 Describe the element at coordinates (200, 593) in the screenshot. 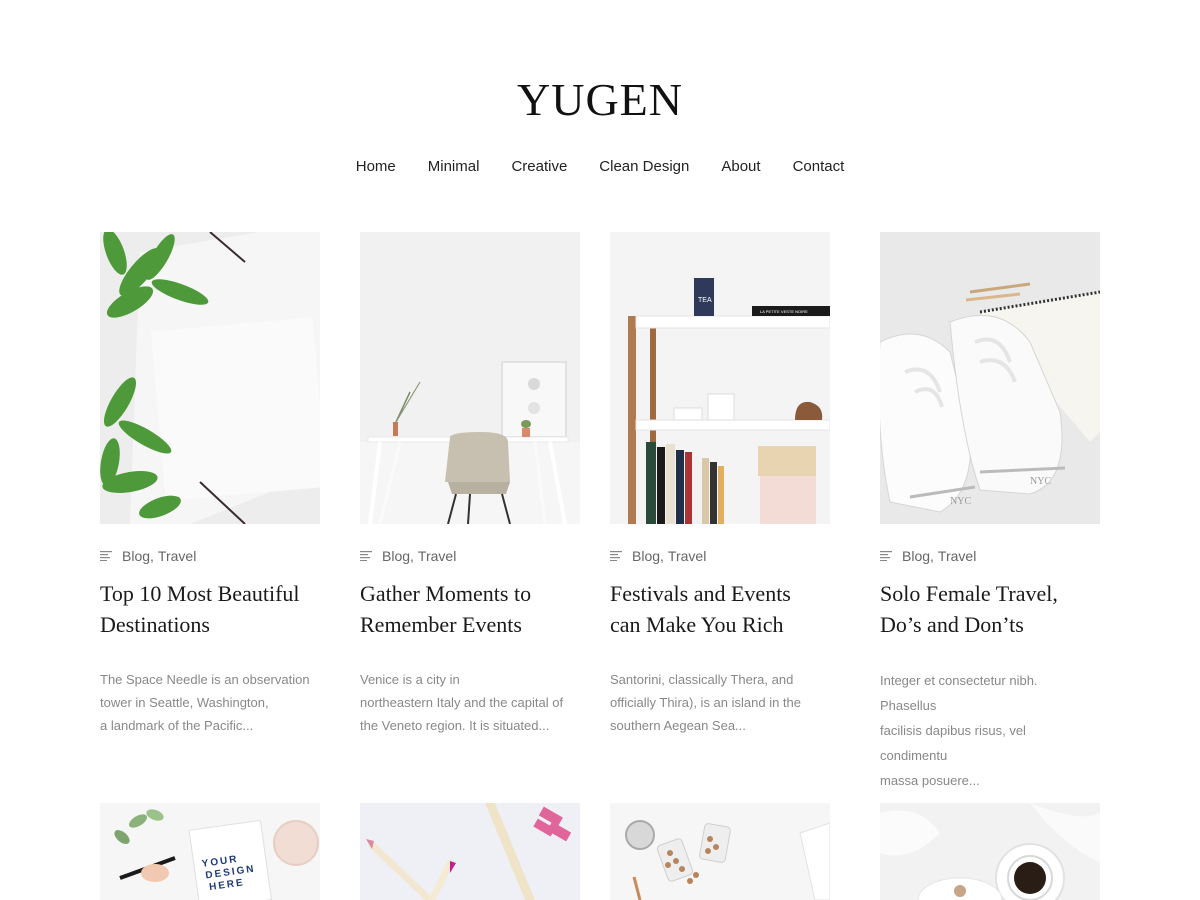

I see `post-title-line: Top 10 Most Beautiful` at that location.